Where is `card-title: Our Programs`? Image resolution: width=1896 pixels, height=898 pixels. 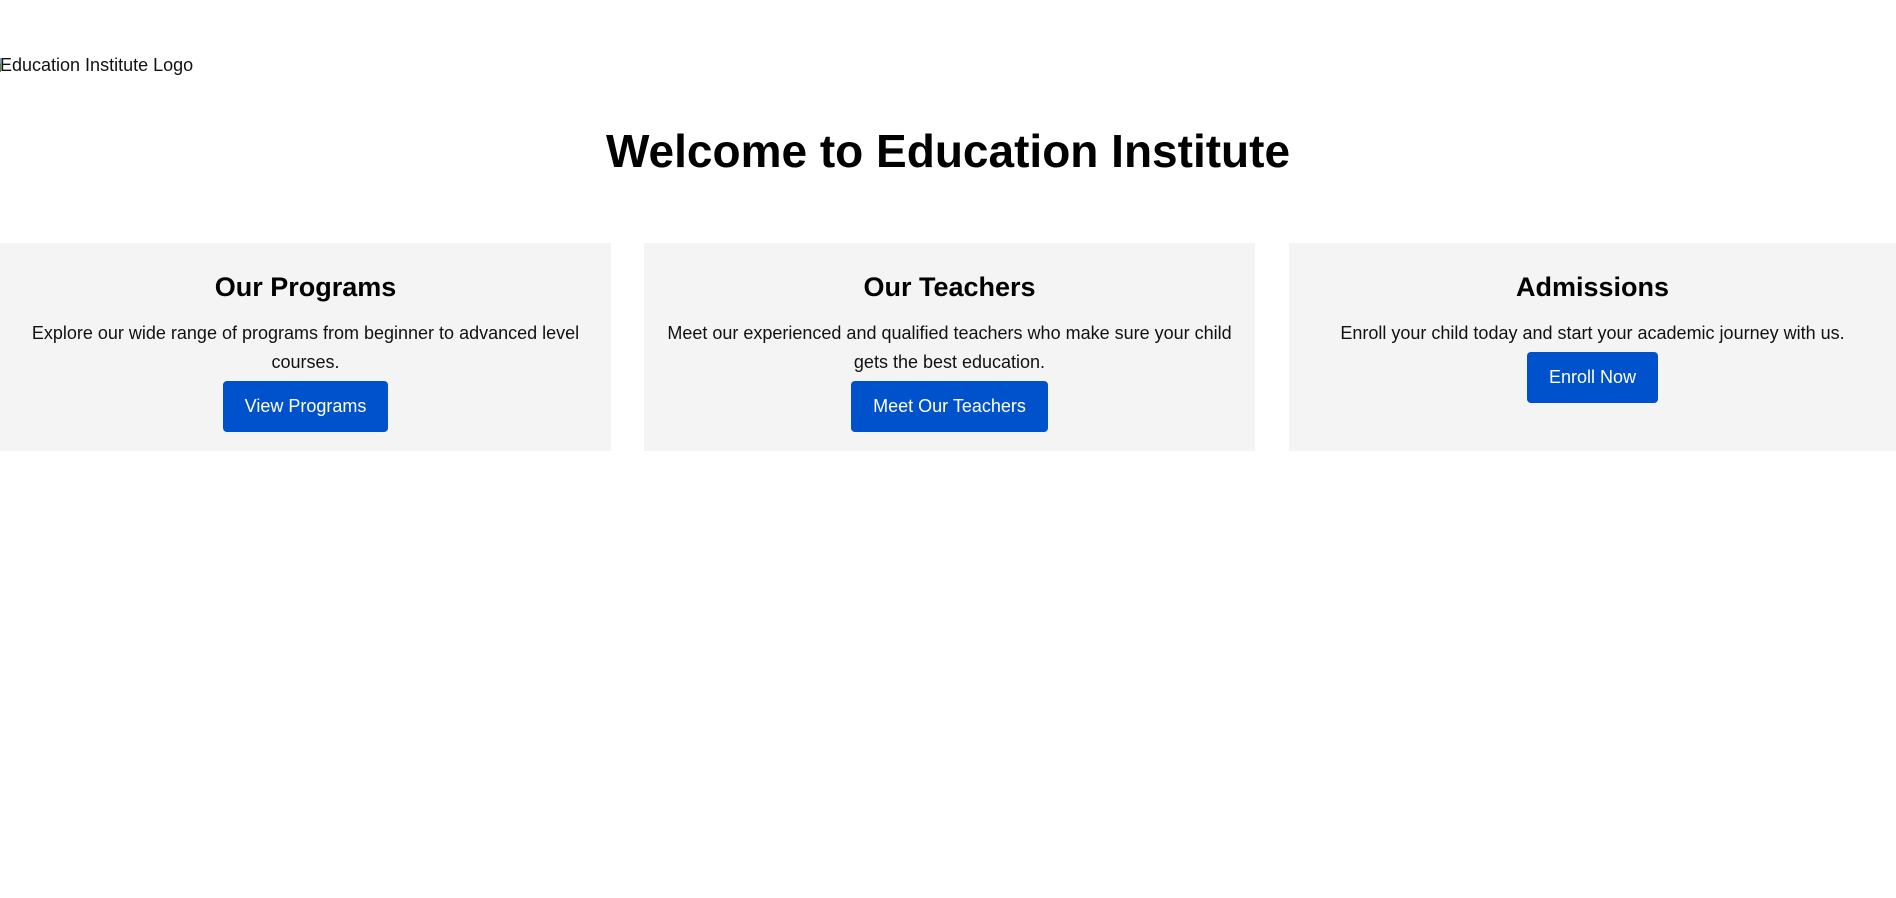
card-title: Our Programs is located at coordinates (305, 287).